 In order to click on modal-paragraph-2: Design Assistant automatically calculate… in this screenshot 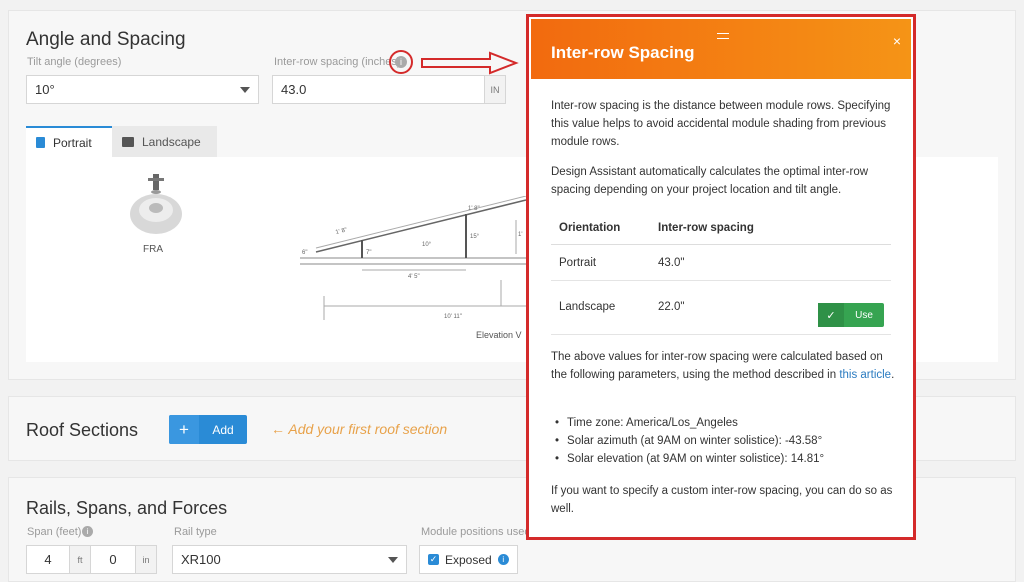, I will do `click(710, 181)`.